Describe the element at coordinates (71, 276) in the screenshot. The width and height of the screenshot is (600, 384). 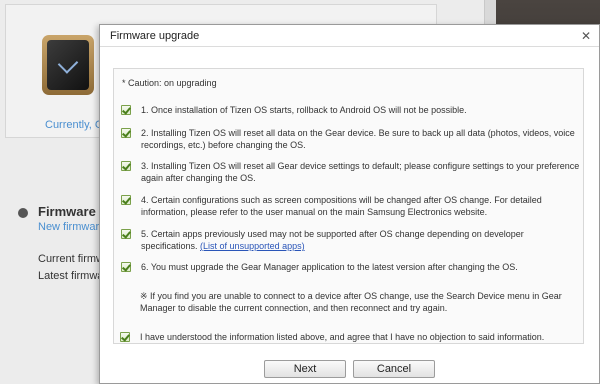
I see `latest-firmware-label: Latest firmwa` at that location.